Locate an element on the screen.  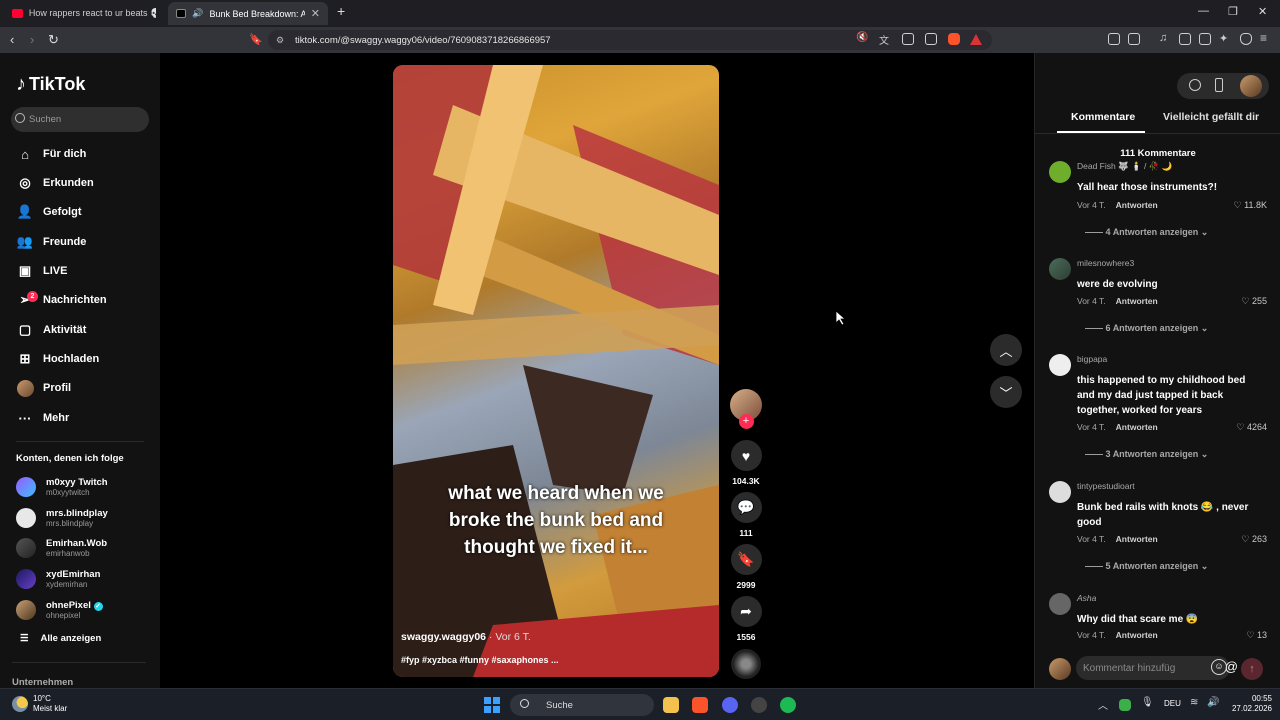
wallet-icon is located at coordinates (1205, 39).